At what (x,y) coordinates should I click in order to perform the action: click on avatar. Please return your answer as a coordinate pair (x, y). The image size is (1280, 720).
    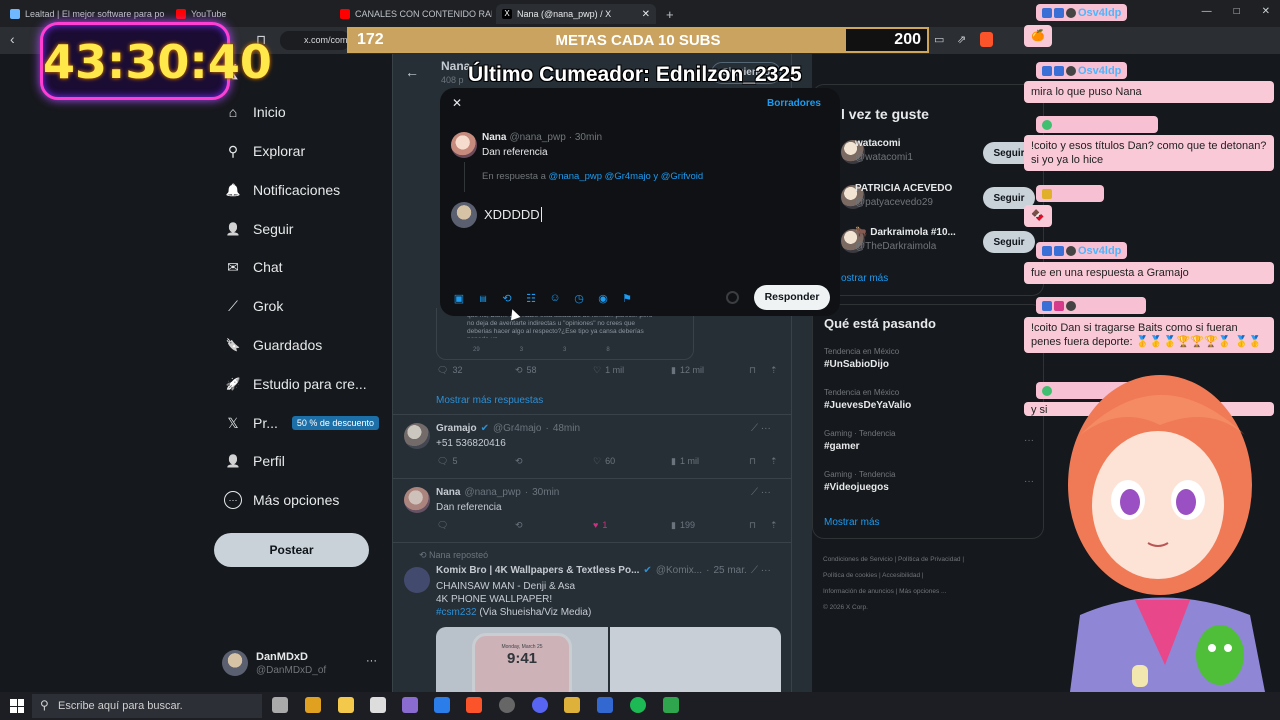
    Looking at the image, I should click on (235, 663).